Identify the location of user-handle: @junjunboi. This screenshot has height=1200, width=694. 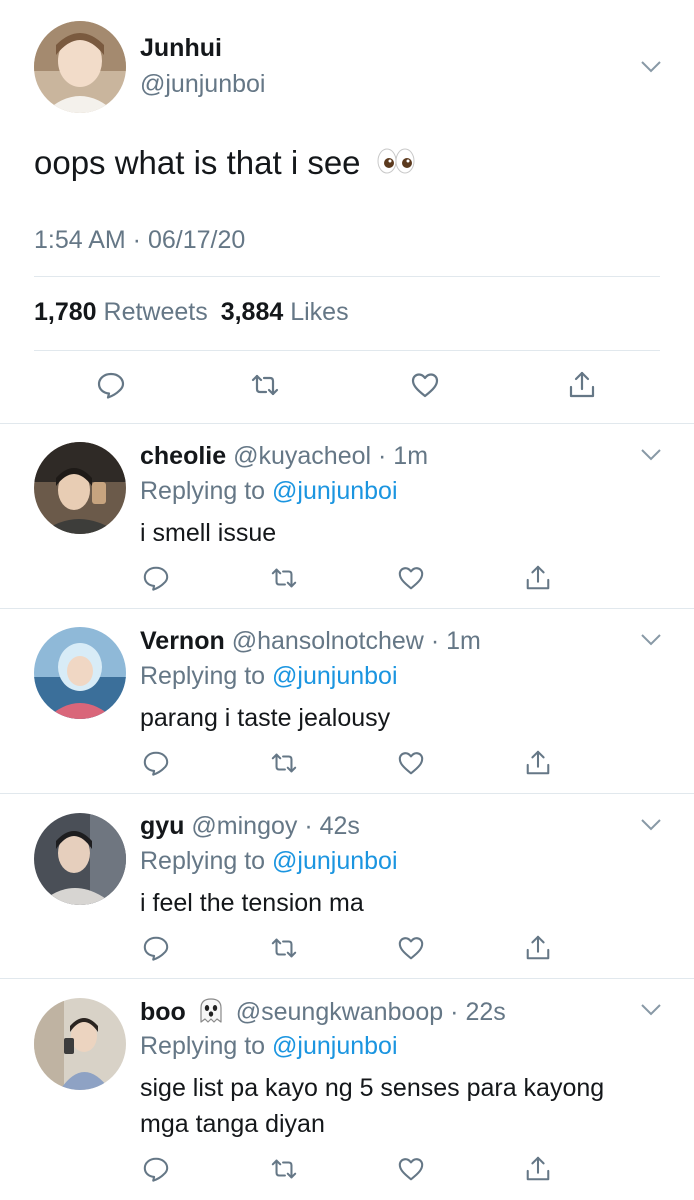
(202, 84).